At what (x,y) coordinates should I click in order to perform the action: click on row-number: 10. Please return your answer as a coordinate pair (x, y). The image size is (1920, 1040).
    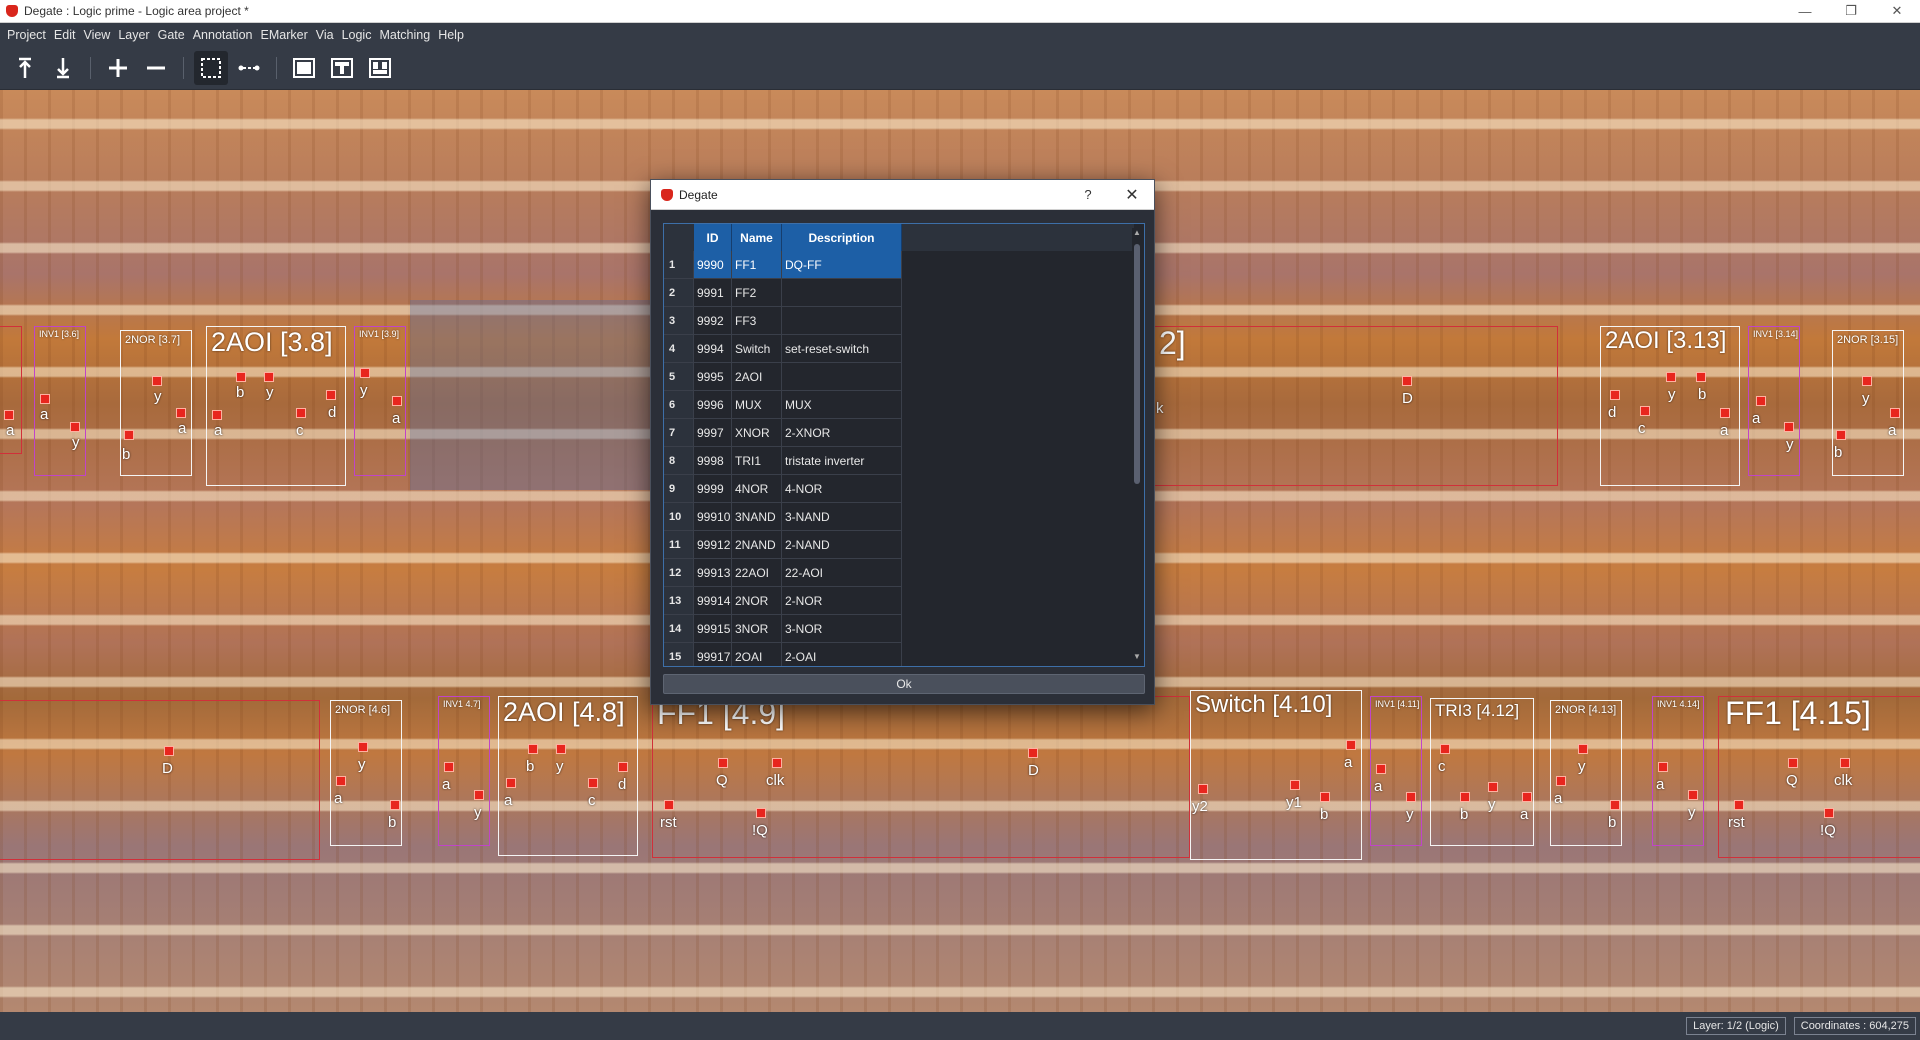
    Looking at the image, I should click on (679, 517).